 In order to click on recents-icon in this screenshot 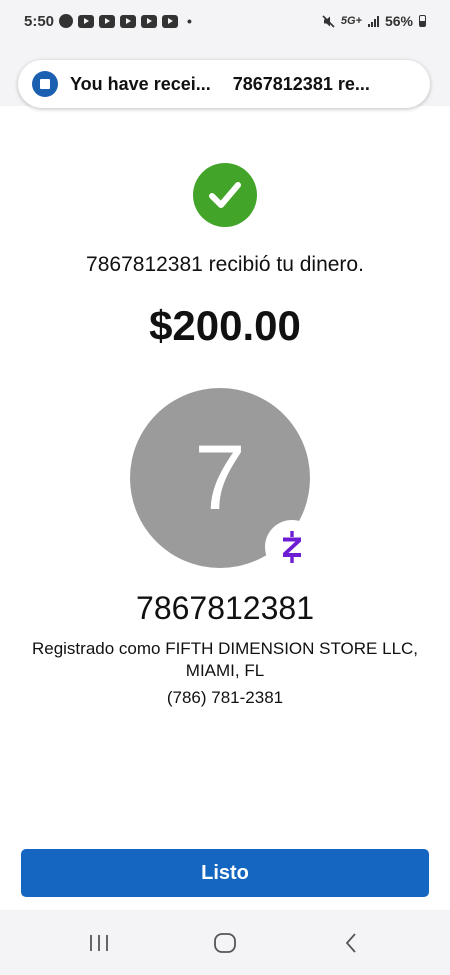, I will do `click(99, 942)`.